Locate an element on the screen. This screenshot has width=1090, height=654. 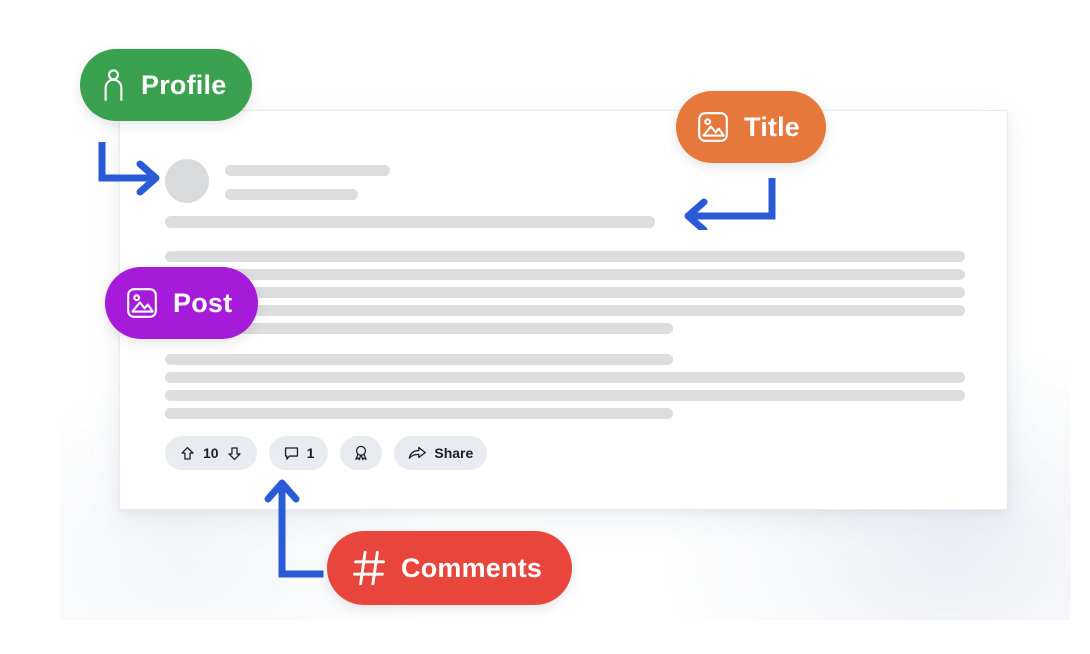
person-icon is located at coordinates (113, 85).